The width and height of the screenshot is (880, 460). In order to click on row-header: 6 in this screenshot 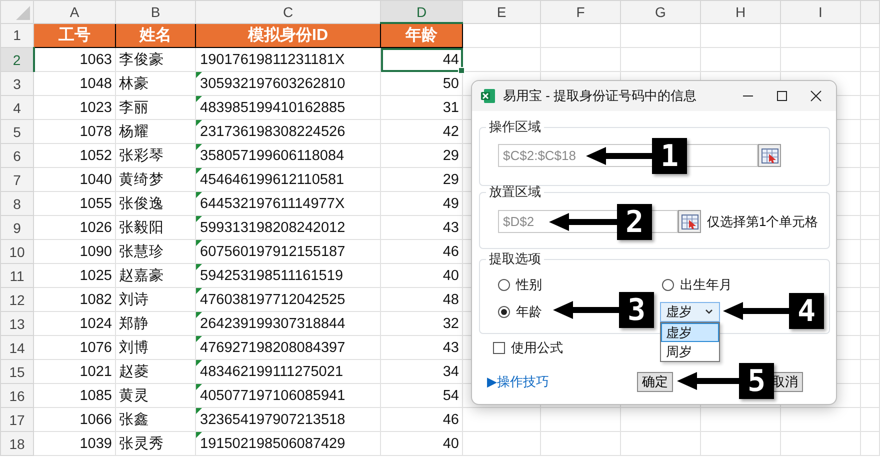, I will do `click(17, 156)`.